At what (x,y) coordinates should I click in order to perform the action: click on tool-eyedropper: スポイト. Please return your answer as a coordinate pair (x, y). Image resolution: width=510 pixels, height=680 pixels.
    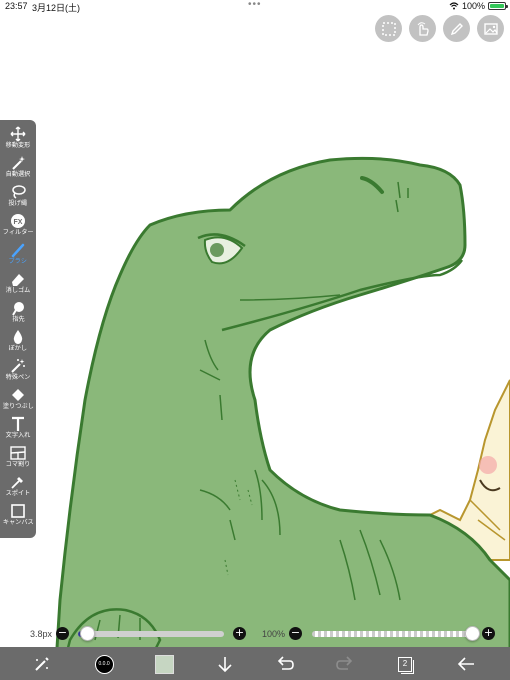
    Looking at the image, I should click on (18, 485).